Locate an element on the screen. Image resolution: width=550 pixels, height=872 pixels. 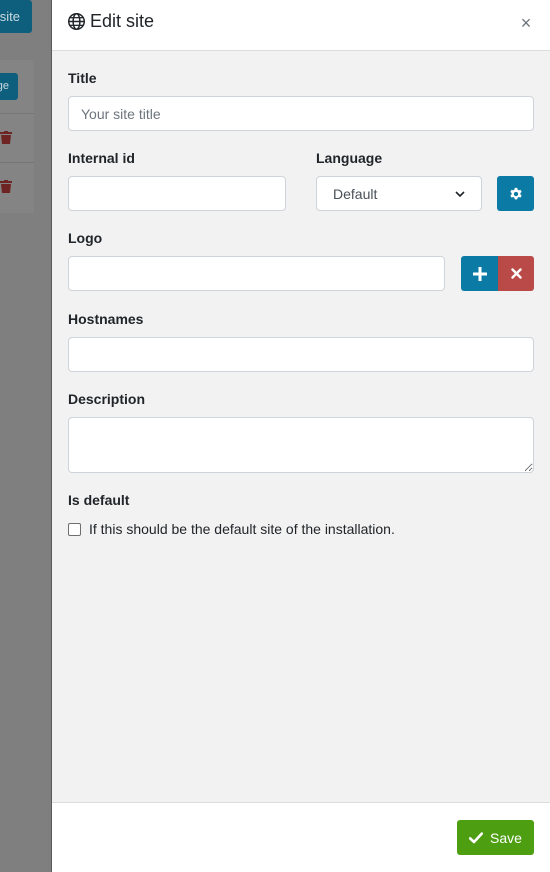
add-logo-button is located at coordinates (479, 273).